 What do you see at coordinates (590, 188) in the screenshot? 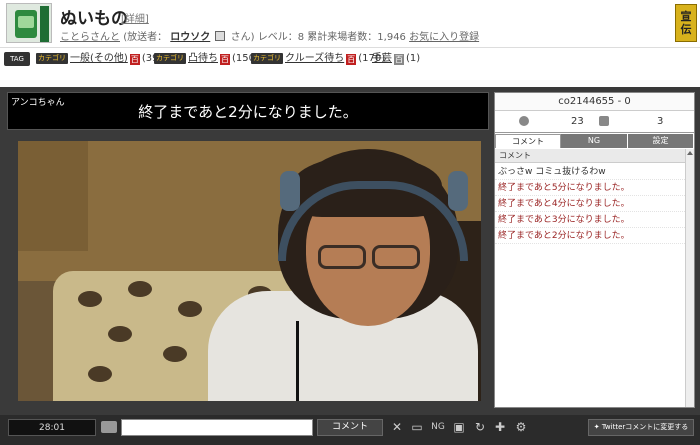
I see `comment-row: 終了まであと5分になりました。` at bounding box center [590, 188].